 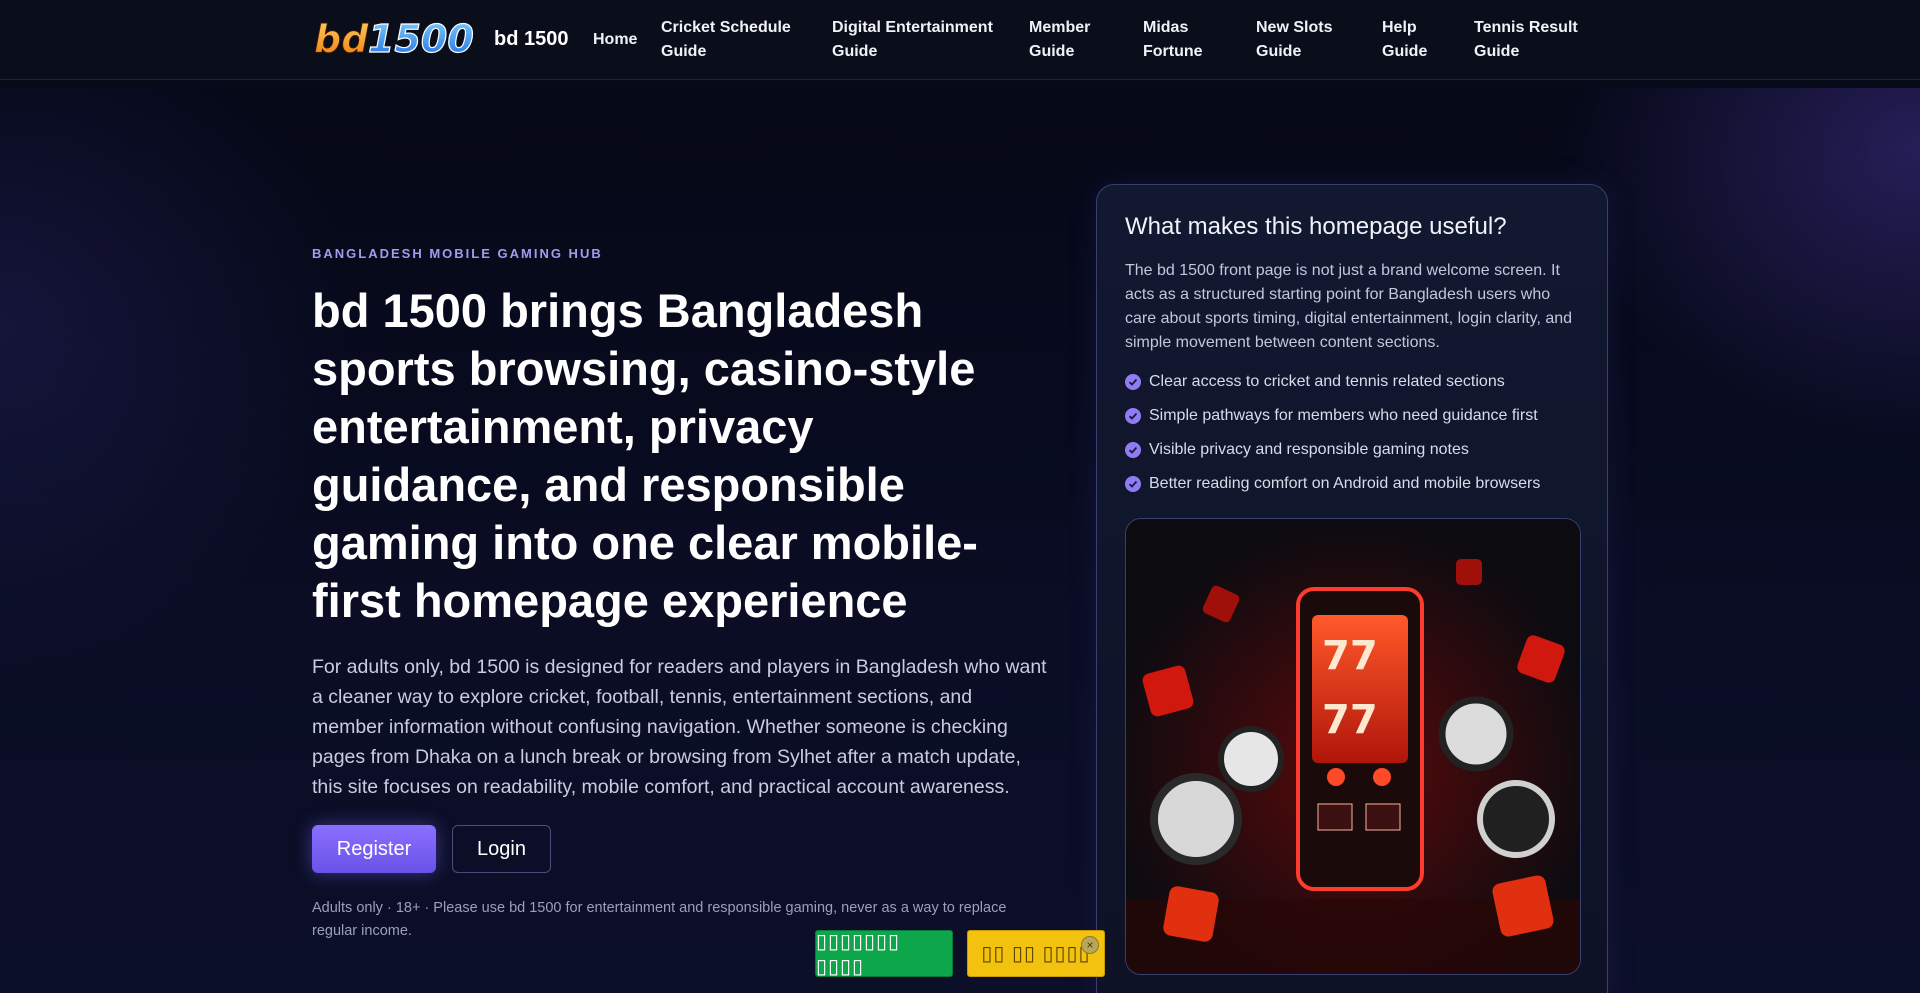 What do you see at coordinates (1316, 226) in the screenshot?
I see `card-title: What makes this homepage useful?` at bounding box center [1316, 226].